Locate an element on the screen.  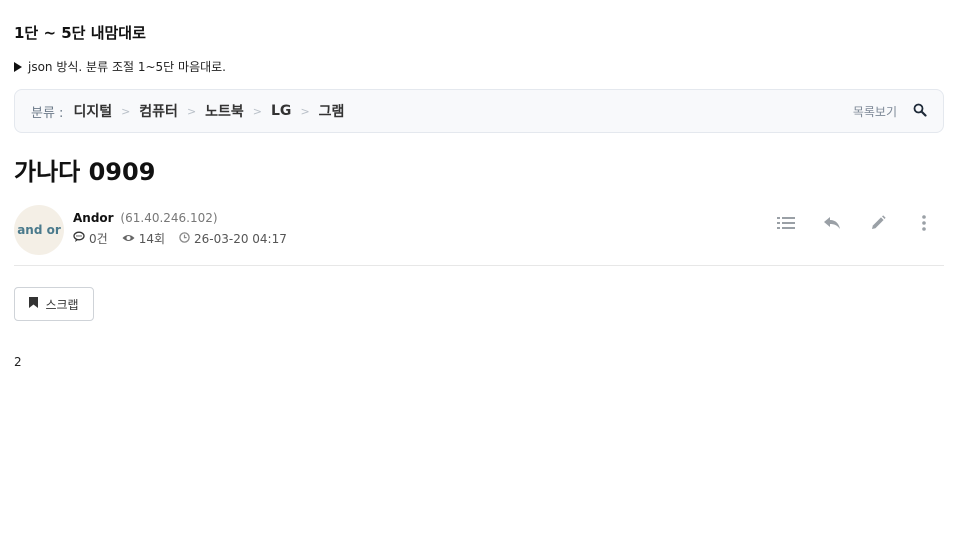
eye-icon is located at coordinates (128, 239).